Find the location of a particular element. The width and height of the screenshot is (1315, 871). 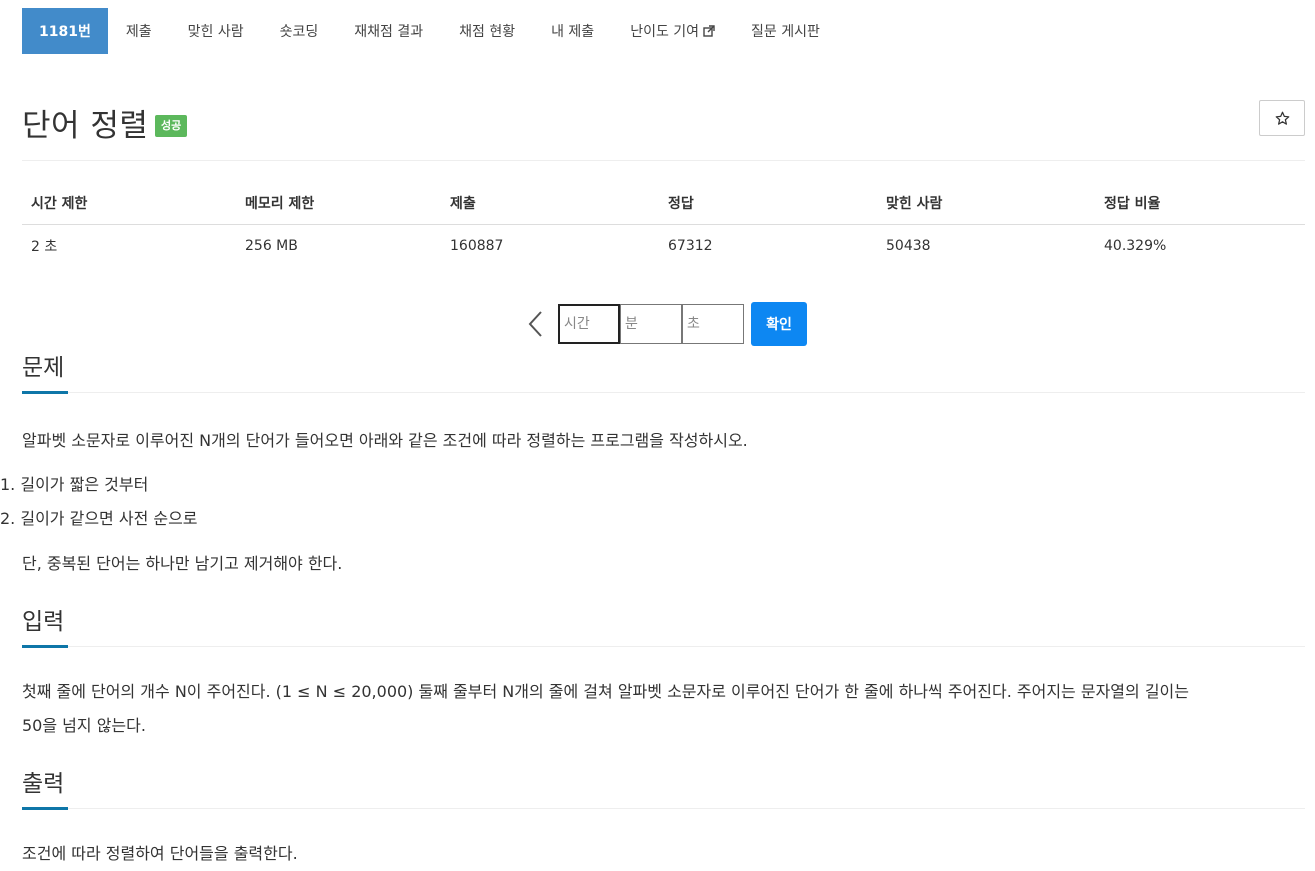

header-memory-limit: 메모리 제한 is located at coordinates (338, 203).